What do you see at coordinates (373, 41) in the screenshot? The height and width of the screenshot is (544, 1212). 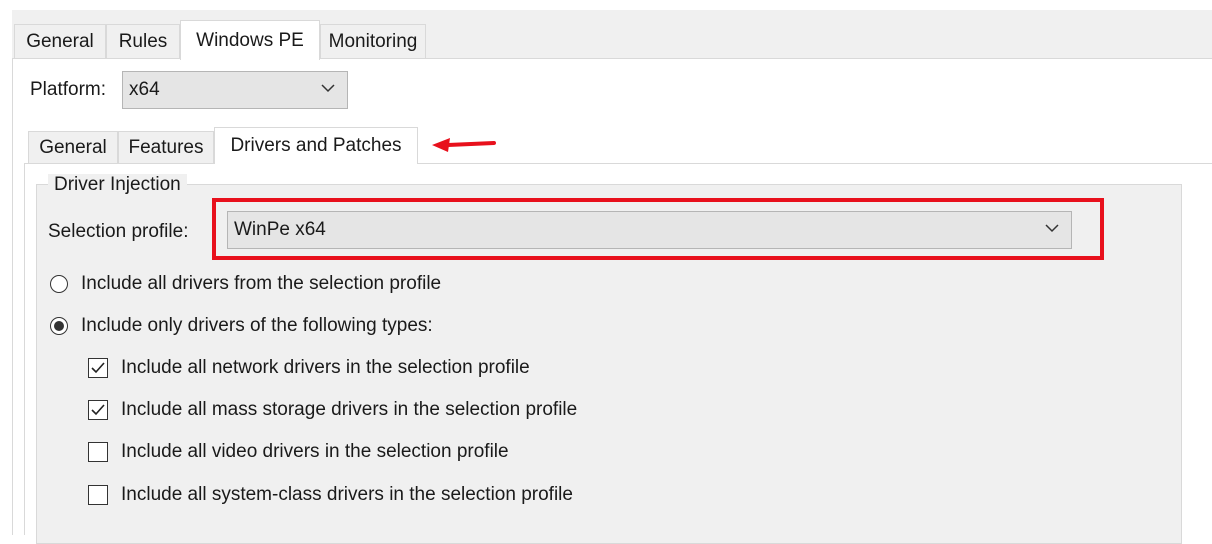 I see `tab-monitoring: Monitoring` at bounding box center [373, 41].